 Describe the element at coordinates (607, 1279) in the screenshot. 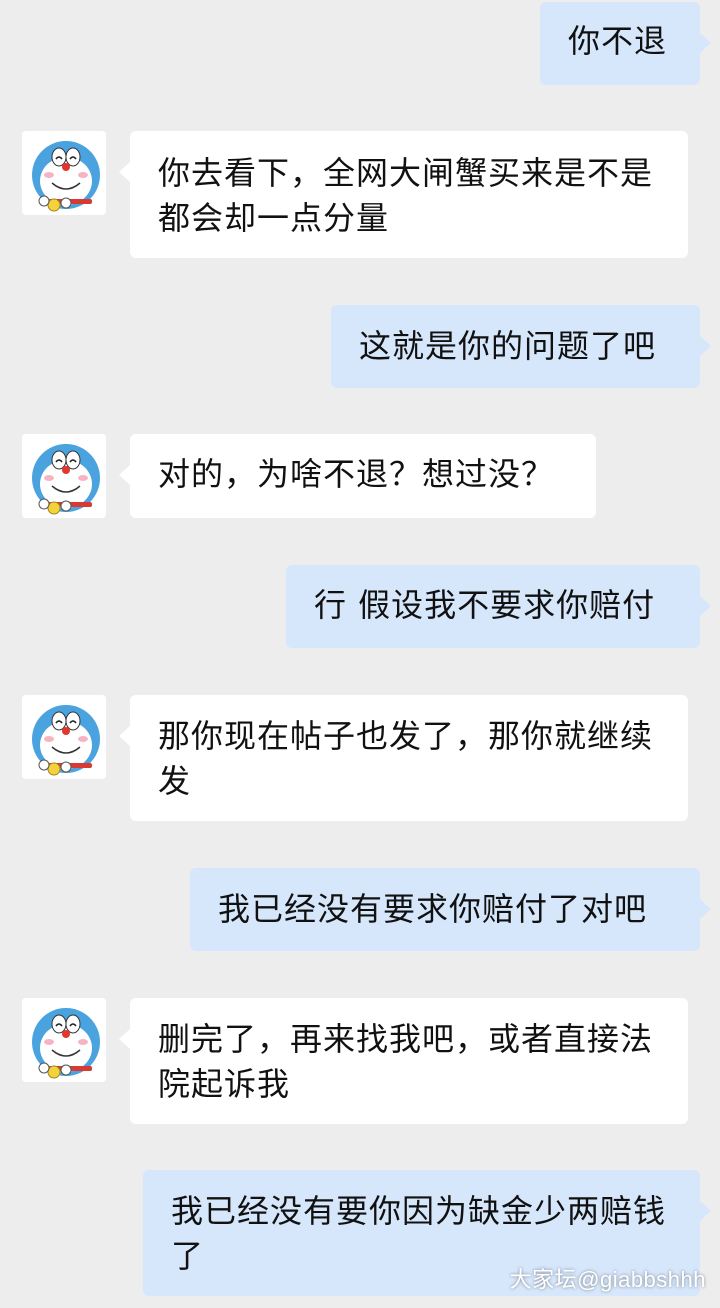

I see `watermark: 大家坛@giabbshhh` at that location.